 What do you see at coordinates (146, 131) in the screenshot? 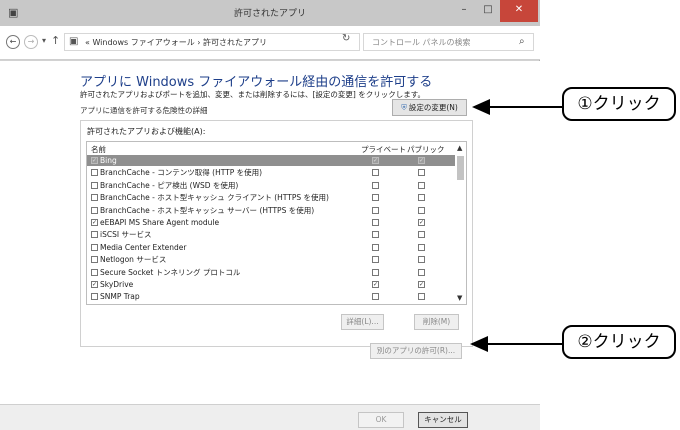
I see `allowed-apps-label: 許可されたアプリおよび機能(A):` at bounding box center [146, 131].